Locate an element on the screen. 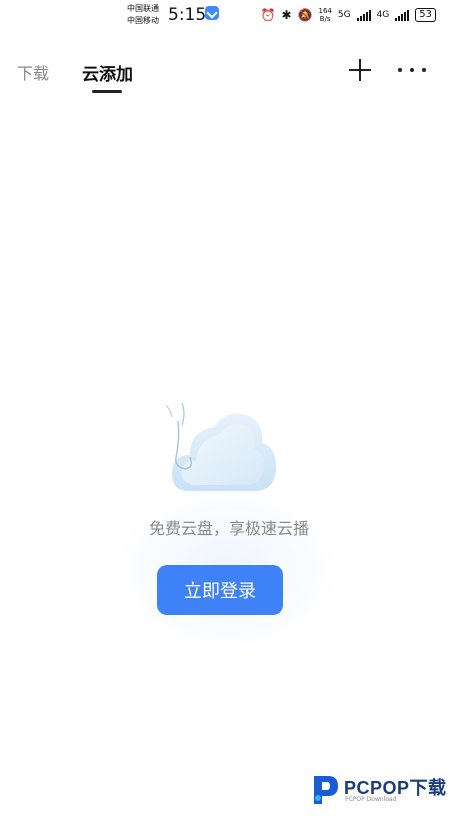 The width and height of the screenshot is (458, 820). watermark-subtitle: PCPOP Download is located at coordinates (371, 799).